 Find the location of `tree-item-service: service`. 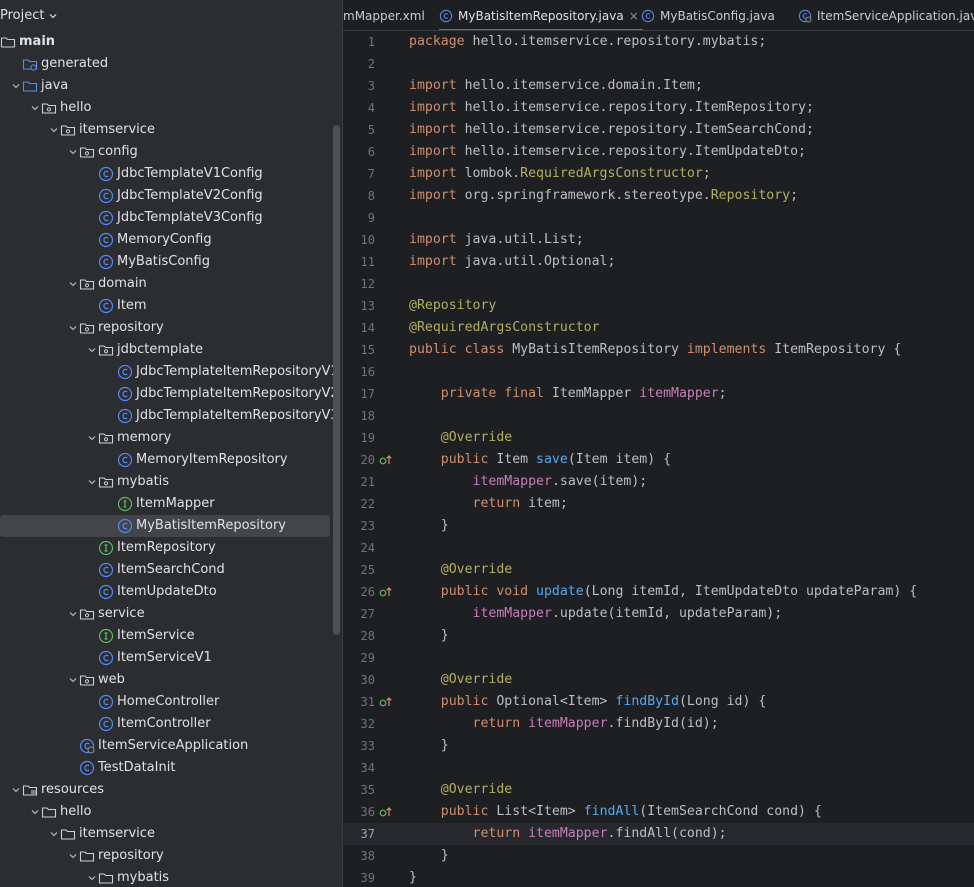

tree-item-service: service is located at coordinates (171, 614).